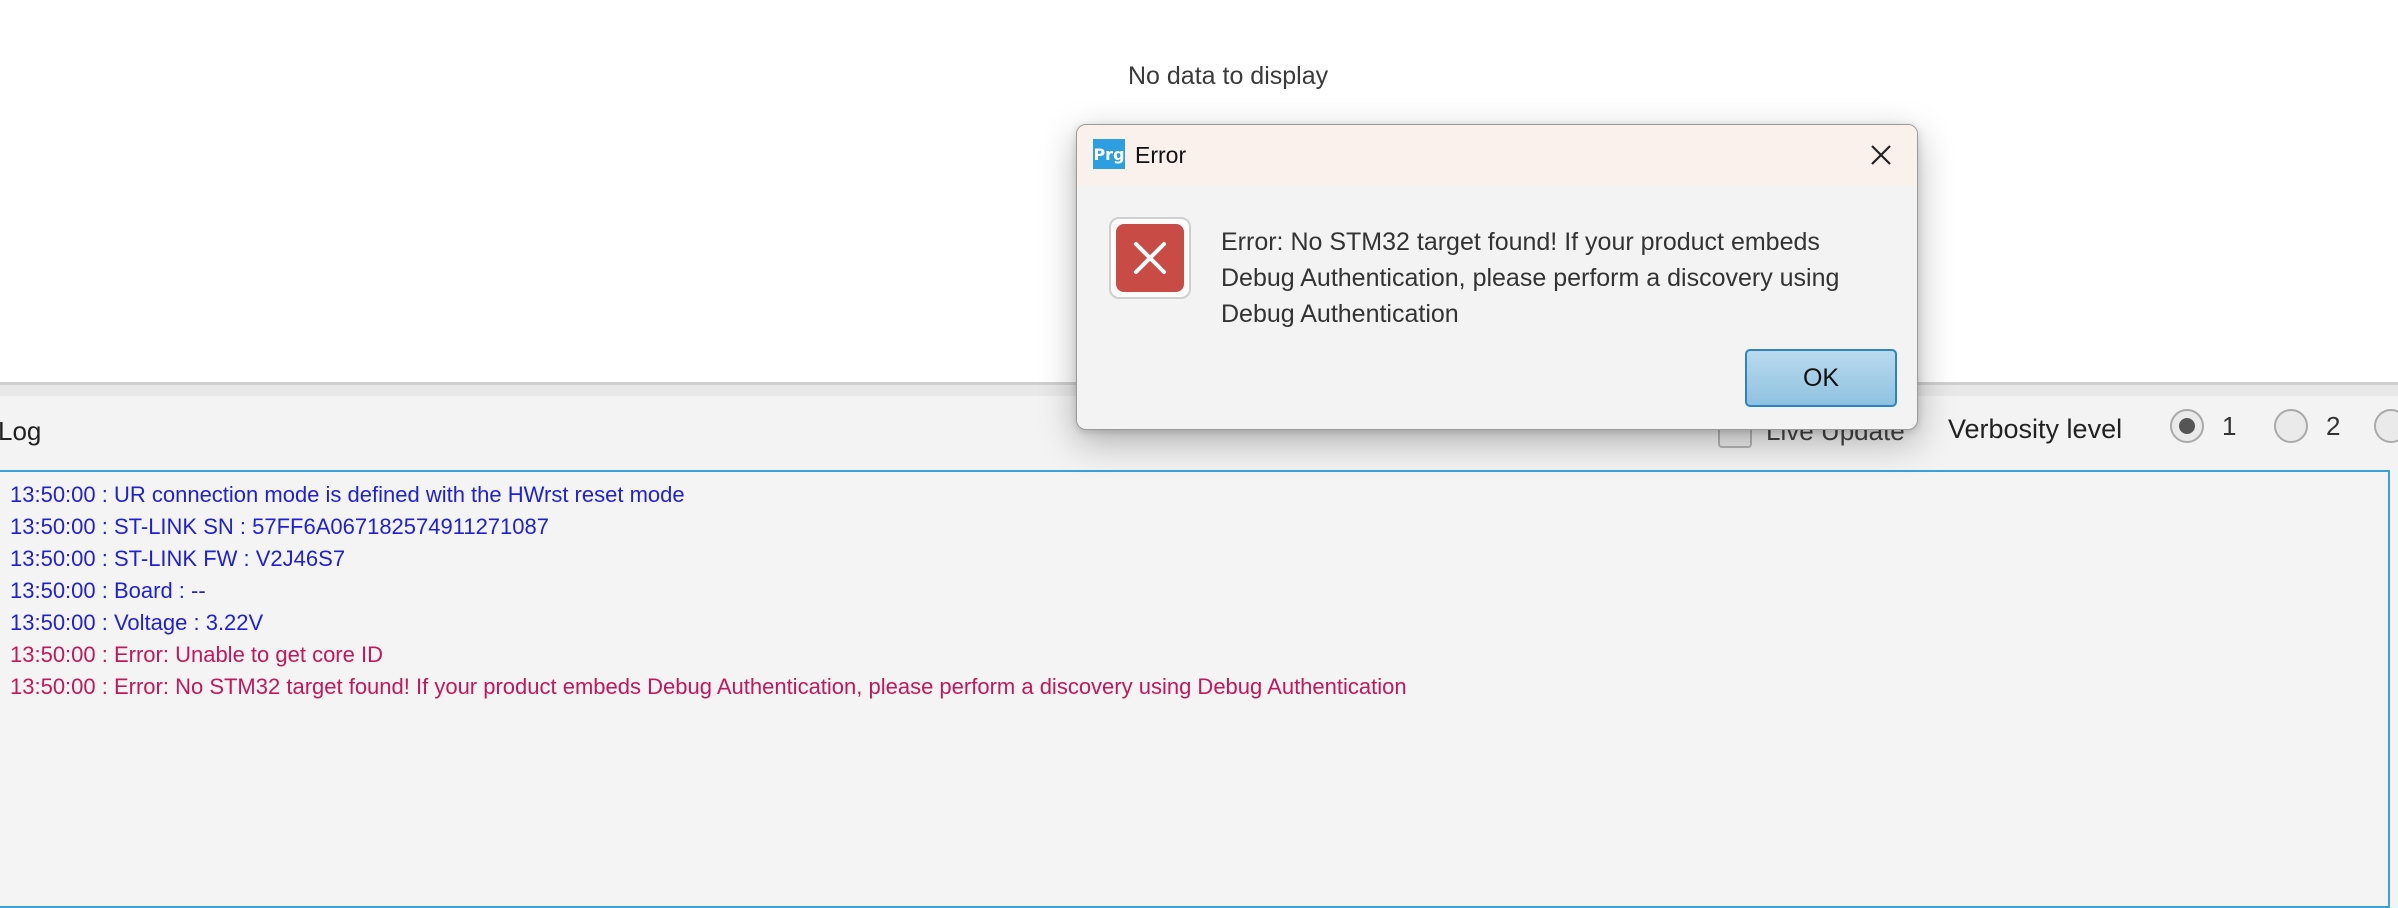 Image resolution: width=2398 pixels, height=908 pixels. What do you see at coordinates (21, 431) in the screenshot?
I see `log-title: Log` at bounding box center [21, 431].